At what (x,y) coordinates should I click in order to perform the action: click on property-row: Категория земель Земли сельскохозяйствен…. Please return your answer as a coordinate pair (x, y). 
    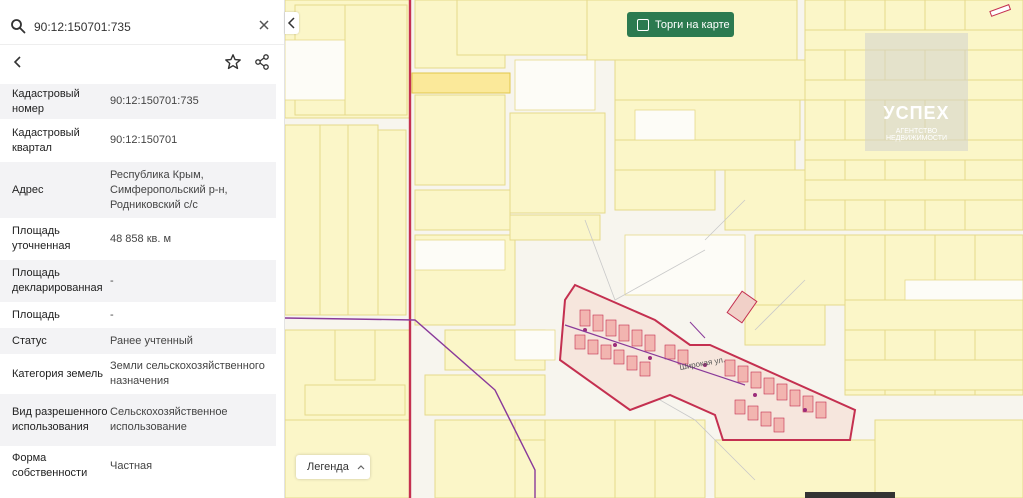
    Looking at the image, I should click on (138, 374).